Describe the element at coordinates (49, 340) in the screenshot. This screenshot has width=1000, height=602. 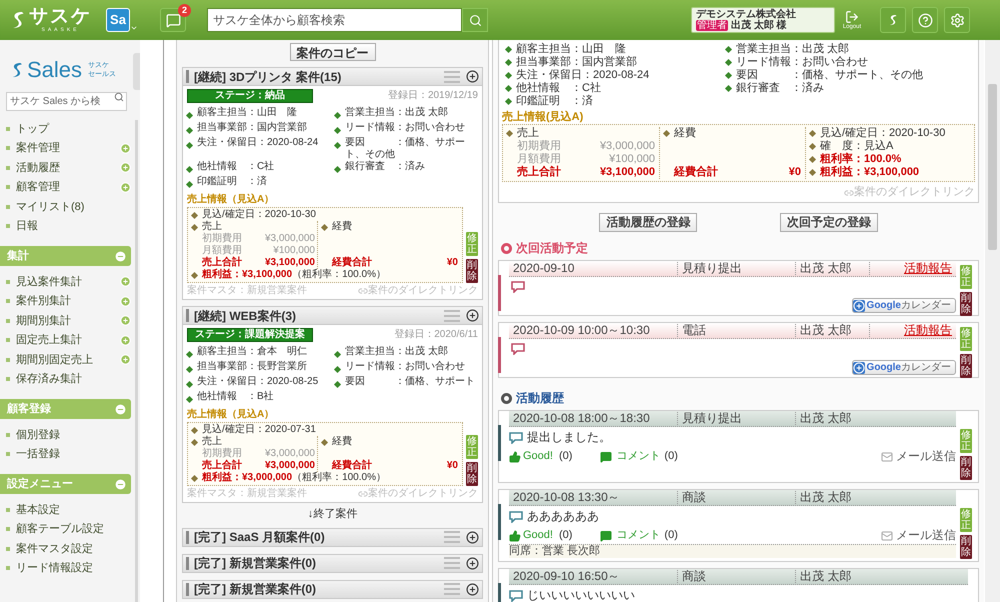
I see `sidebar-item: 固定売上集計` at that location.